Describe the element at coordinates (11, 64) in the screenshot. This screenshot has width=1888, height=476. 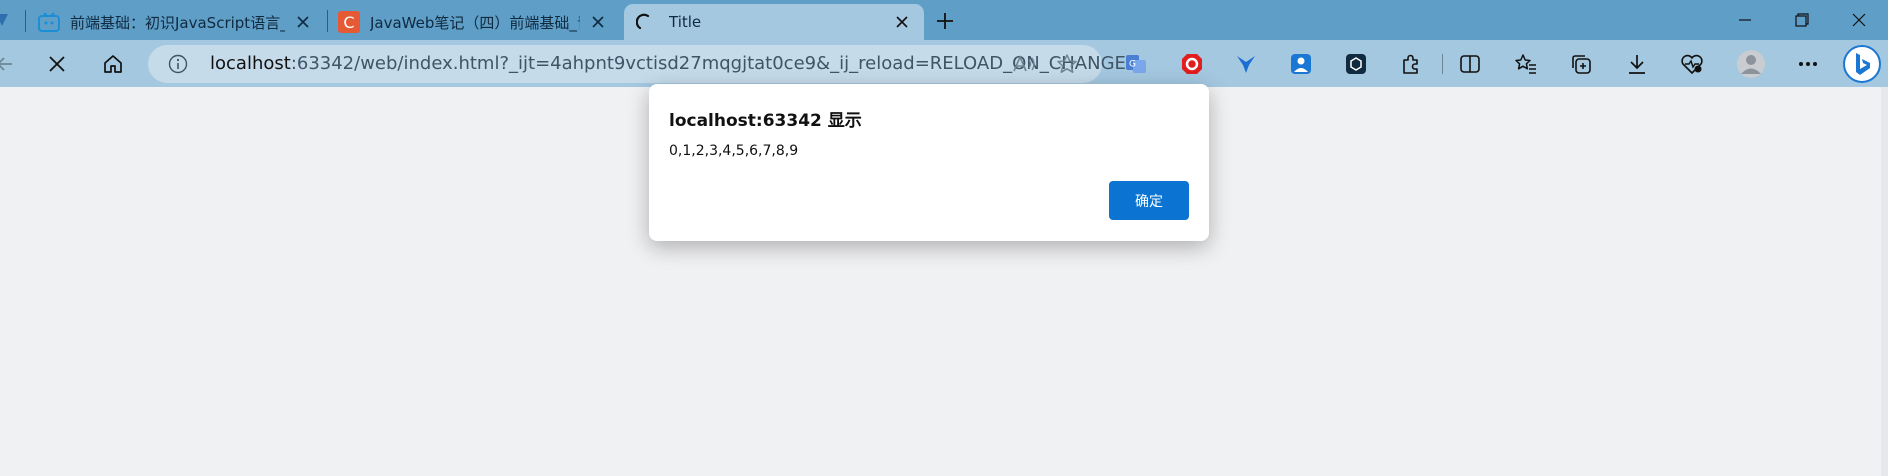
I see `back-button` at that location.